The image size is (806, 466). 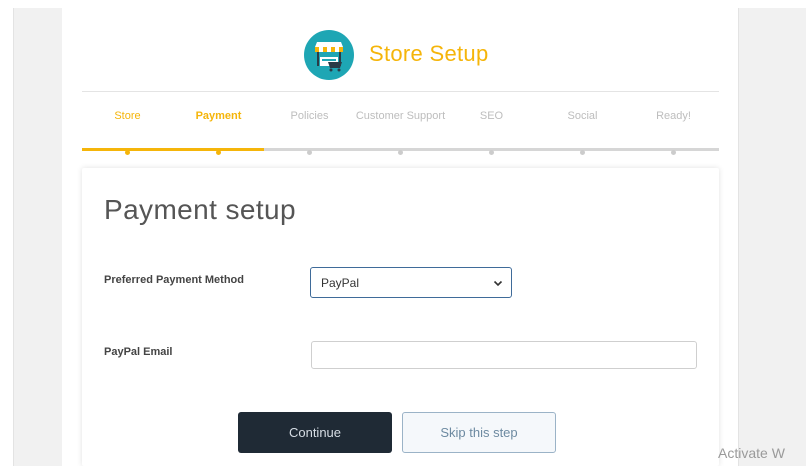 I want to click on step-customer-support: Customer Support, so click(x=400, y=116).